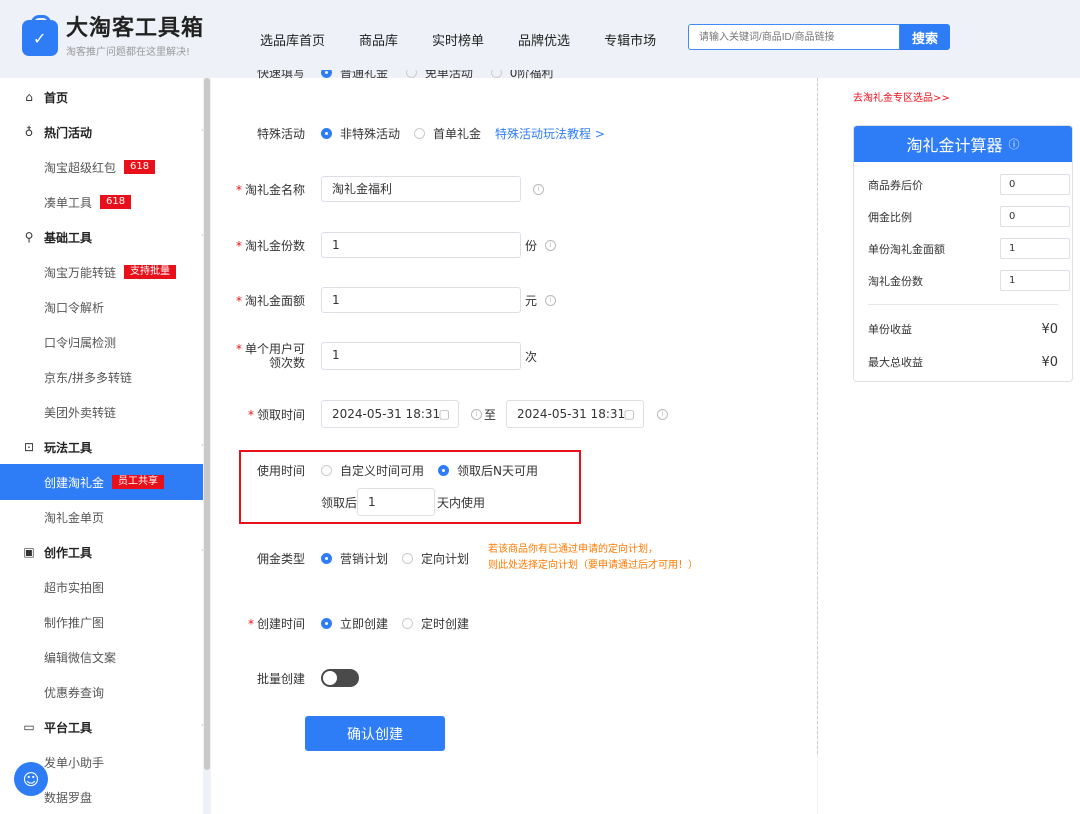 This screenshot has height=814, width=1080. I want to click on sidebar-item-label: 京东/拼多多转链, so click(88, 377).